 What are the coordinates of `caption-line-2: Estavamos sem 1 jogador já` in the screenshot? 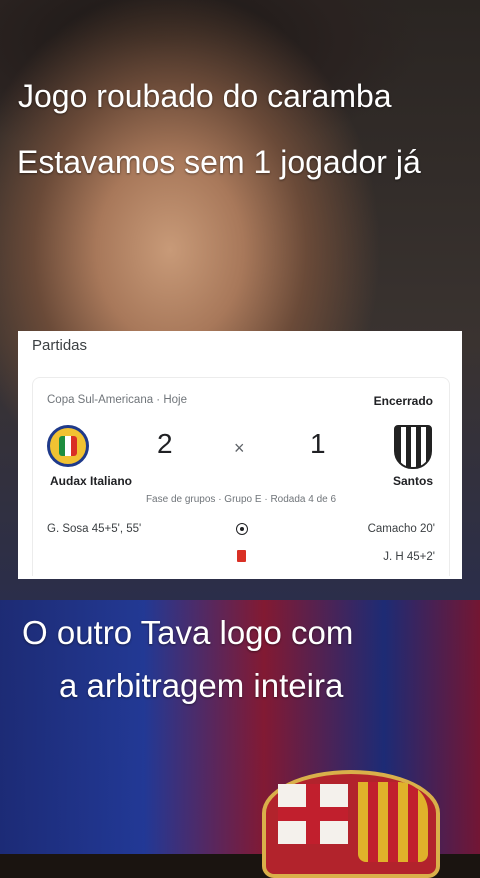 It's located at (219, 162).